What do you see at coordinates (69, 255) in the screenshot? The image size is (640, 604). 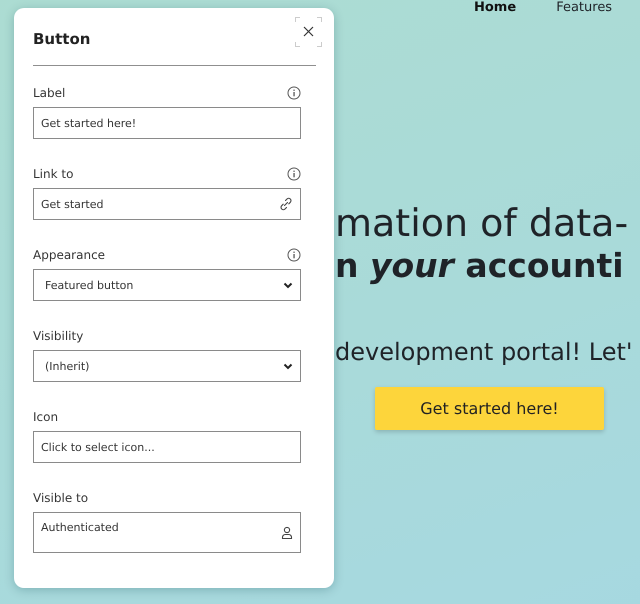 I see `field-label: Appearance` at bounding box center [69, 255].